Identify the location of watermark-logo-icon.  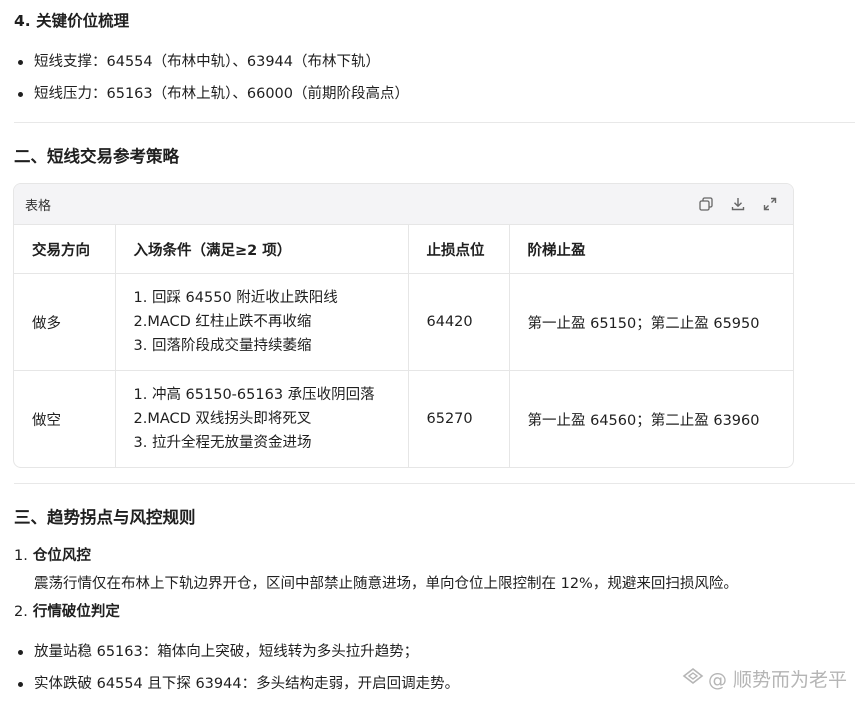
(693, 678).